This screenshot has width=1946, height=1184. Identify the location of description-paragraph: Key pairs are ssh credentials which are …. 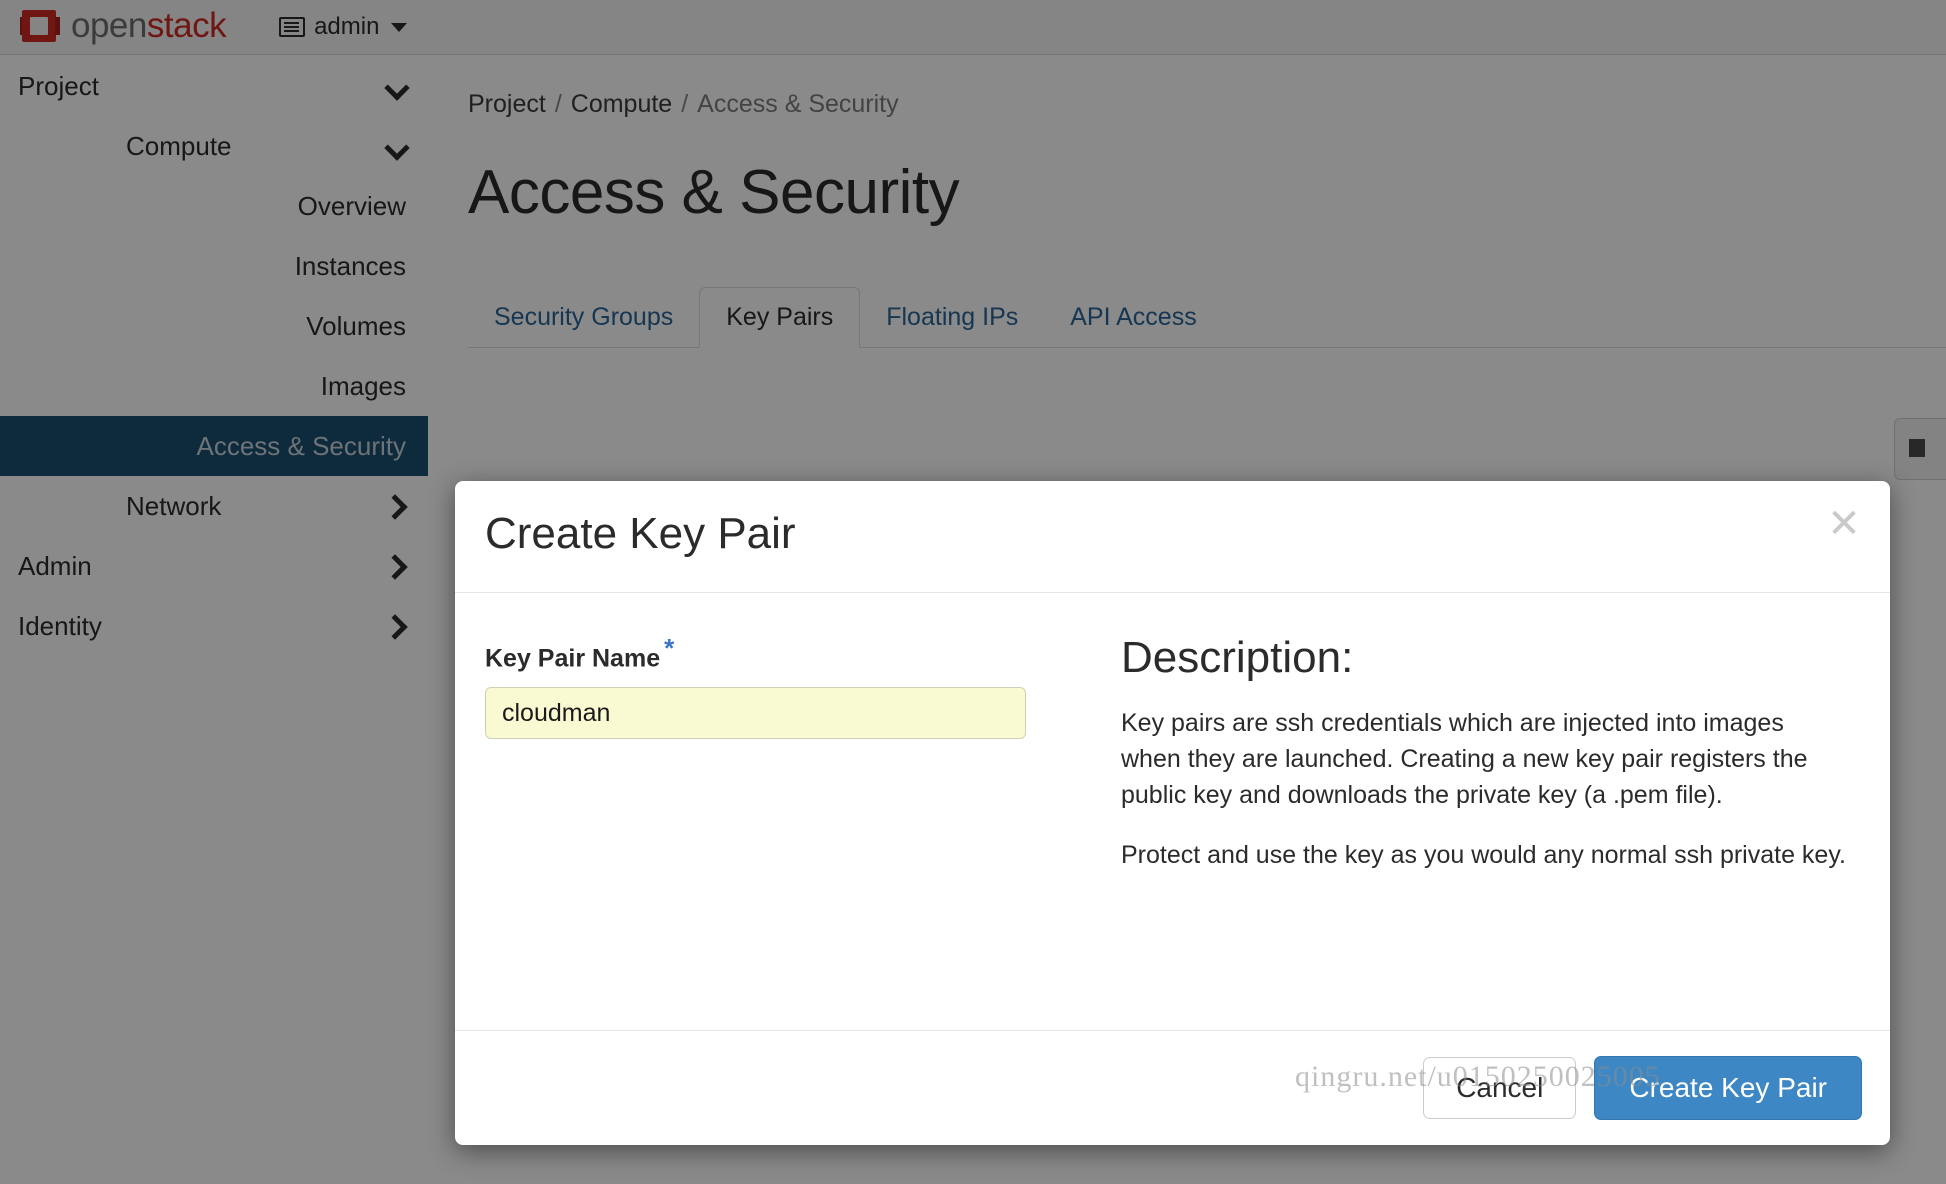
(1464, 759).